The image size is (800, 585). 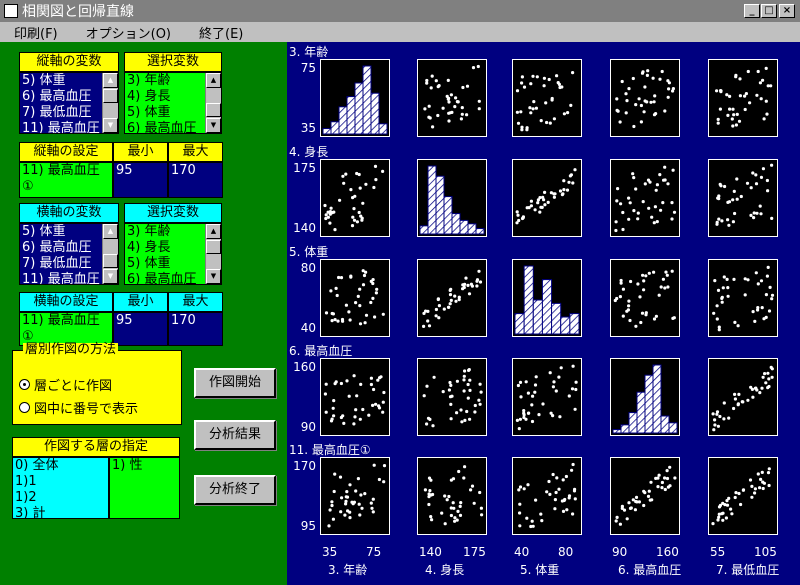 I want to click on x-max-value: 170, so click(x=195, y=329).